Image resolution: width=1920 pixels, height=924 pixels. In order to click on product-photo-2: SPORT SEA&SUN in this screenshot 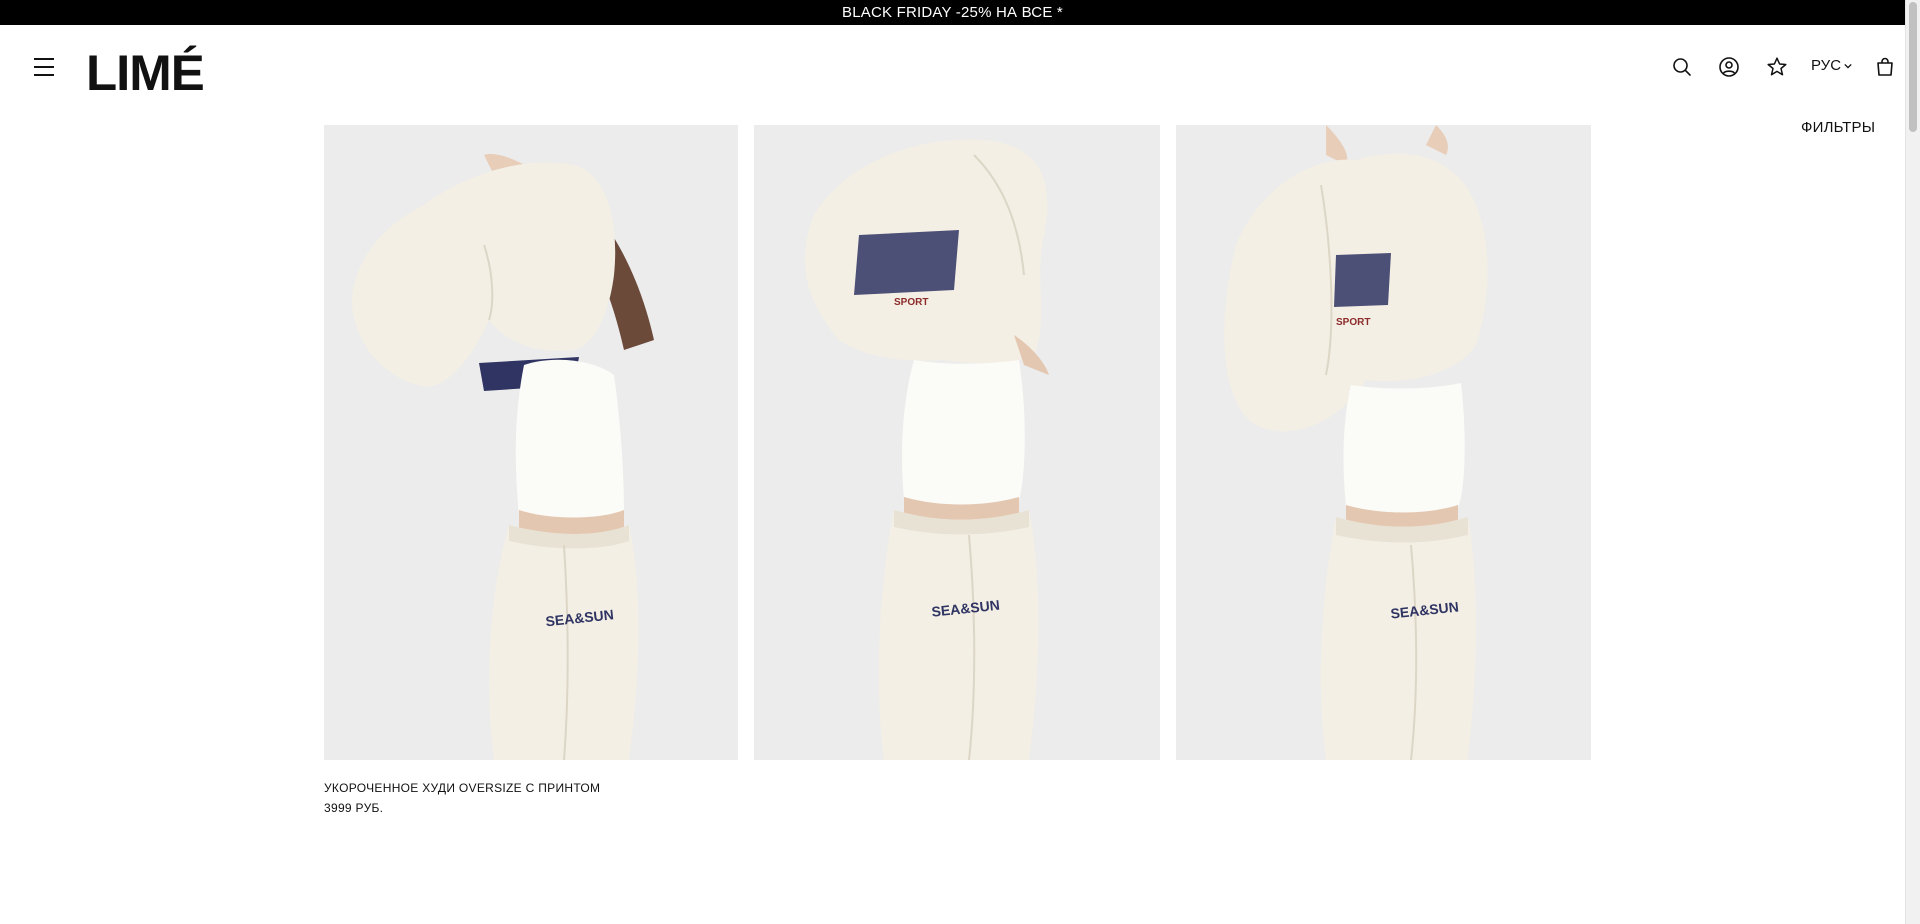, I will do `click(957, 442)`.